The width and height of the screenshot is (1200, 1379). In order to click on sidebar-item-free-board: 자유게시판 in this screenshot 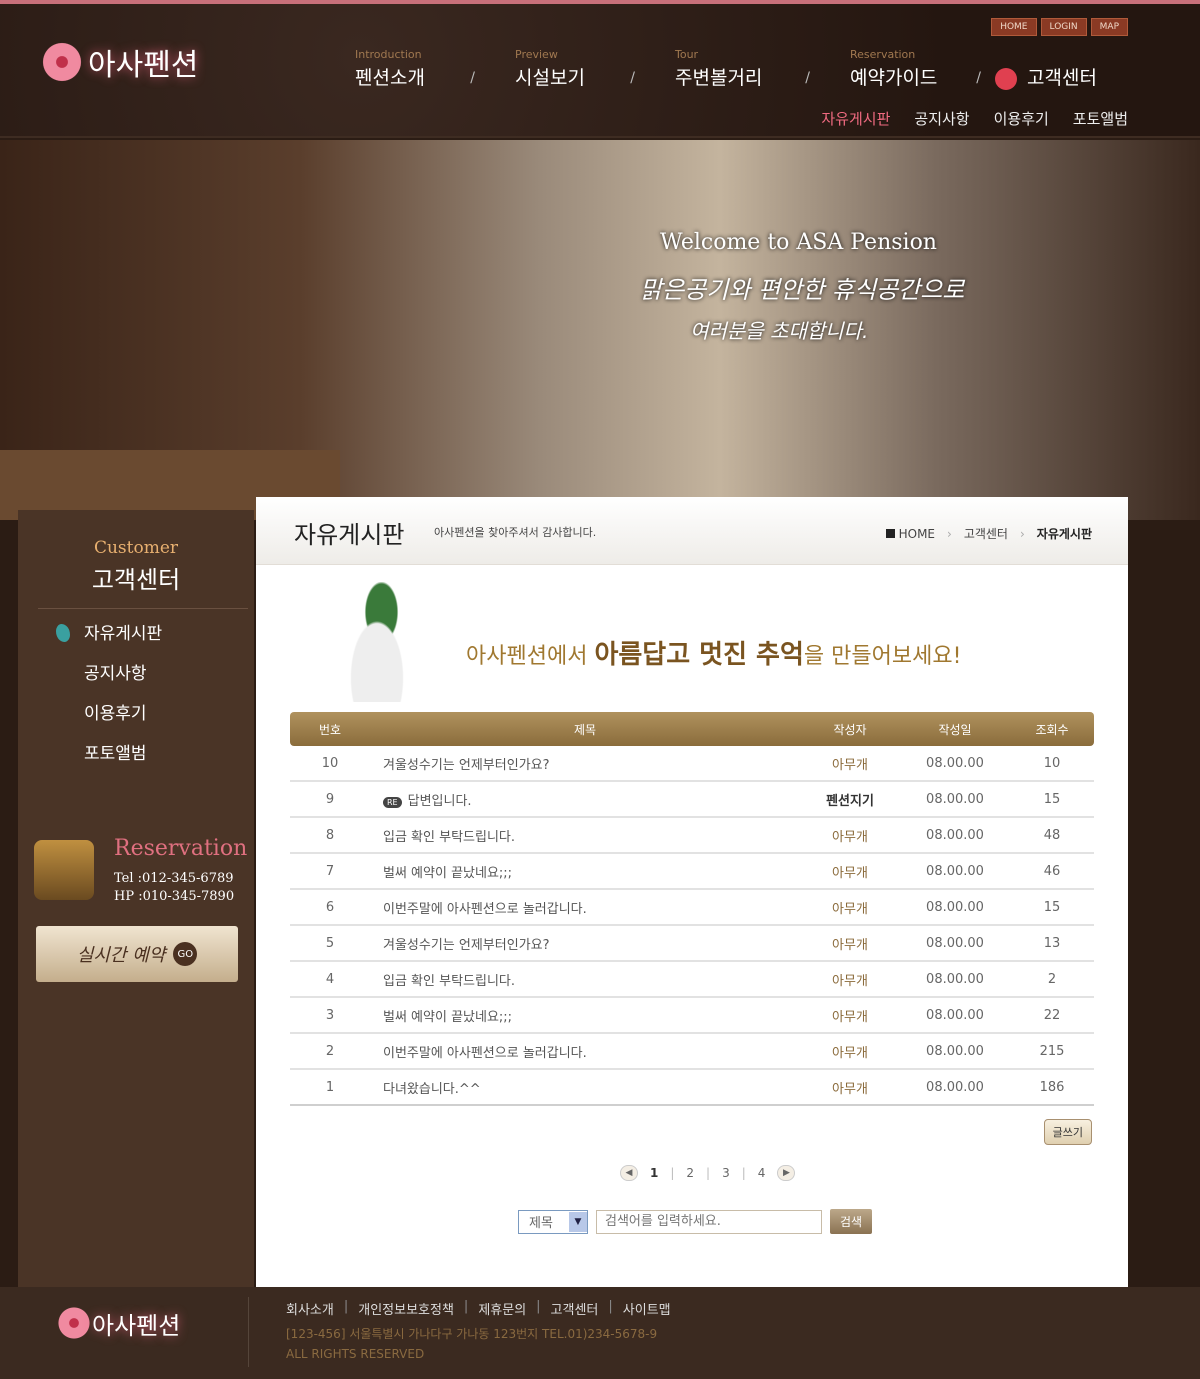, I will do `click(123, 640)`.